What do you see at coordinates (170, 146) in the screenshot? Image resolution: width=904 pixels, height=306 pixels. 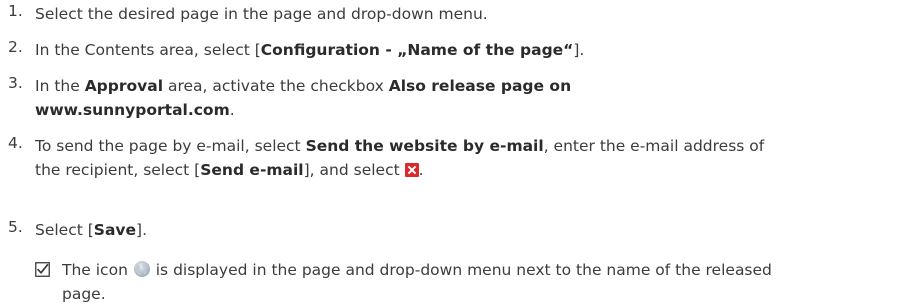 I see `step-4-text-pre: To send the page by e-mail, select` at bounding box center [170, 146].